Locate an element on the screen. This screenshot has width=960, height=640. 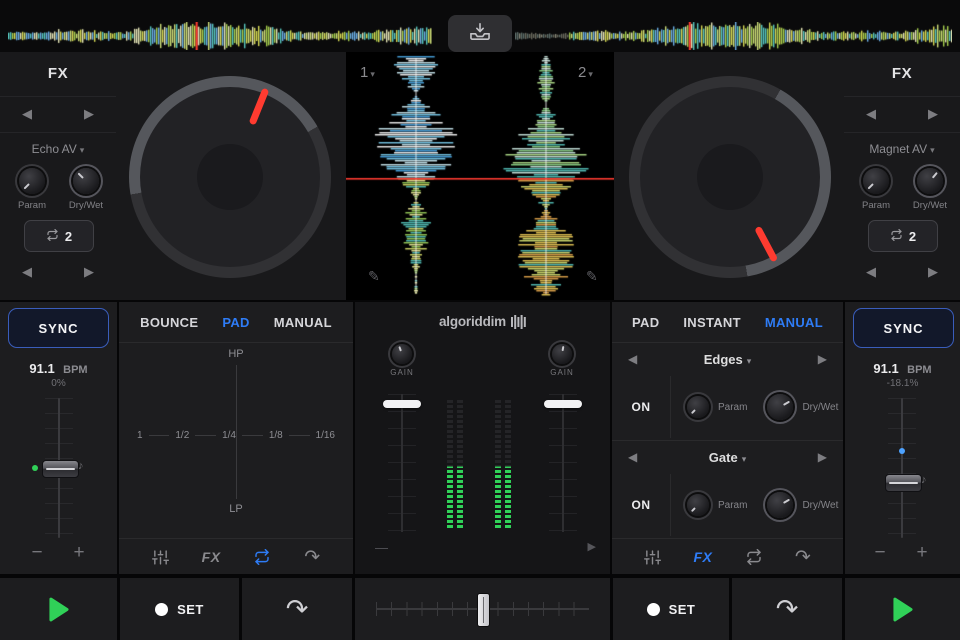
curved-arrow-icon: ↷ is located at coordinates (787, 609).